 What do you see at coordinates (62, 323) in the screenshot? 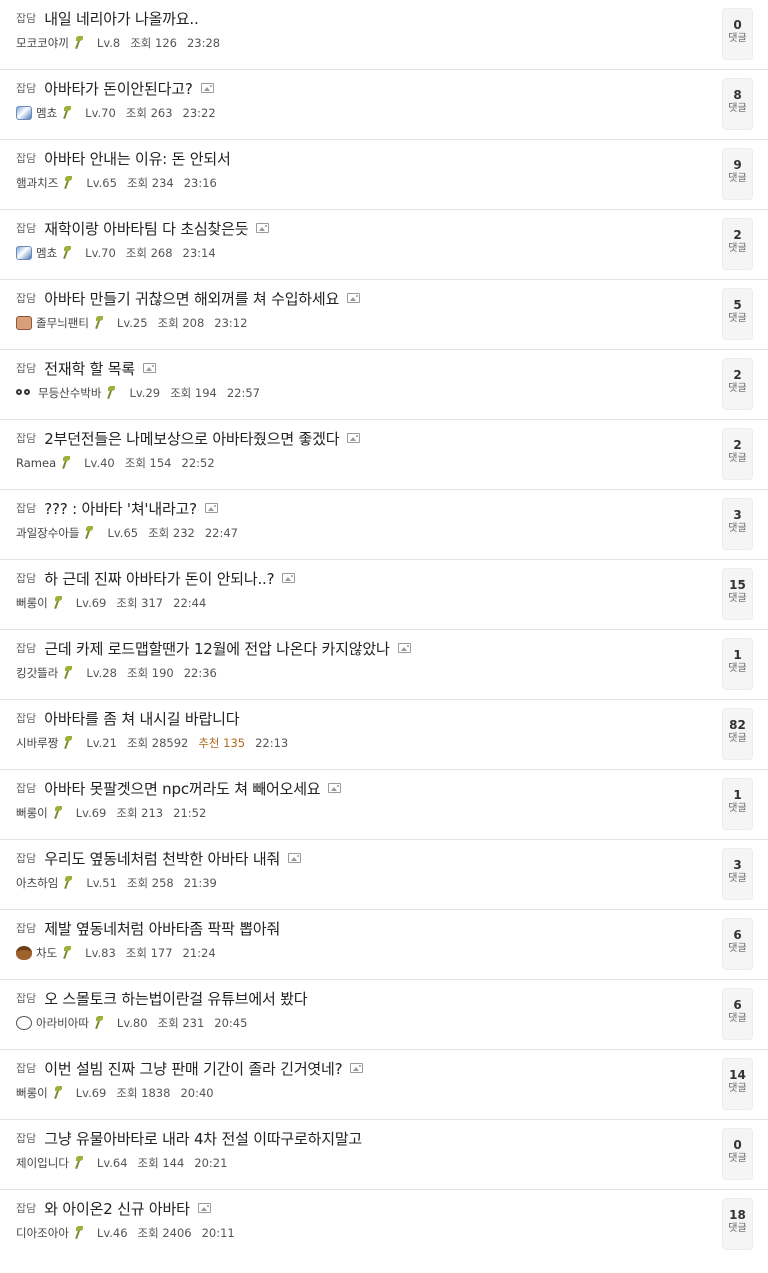
I see `author-name: 졸무늬팬티` at bounding box center [62, 323].